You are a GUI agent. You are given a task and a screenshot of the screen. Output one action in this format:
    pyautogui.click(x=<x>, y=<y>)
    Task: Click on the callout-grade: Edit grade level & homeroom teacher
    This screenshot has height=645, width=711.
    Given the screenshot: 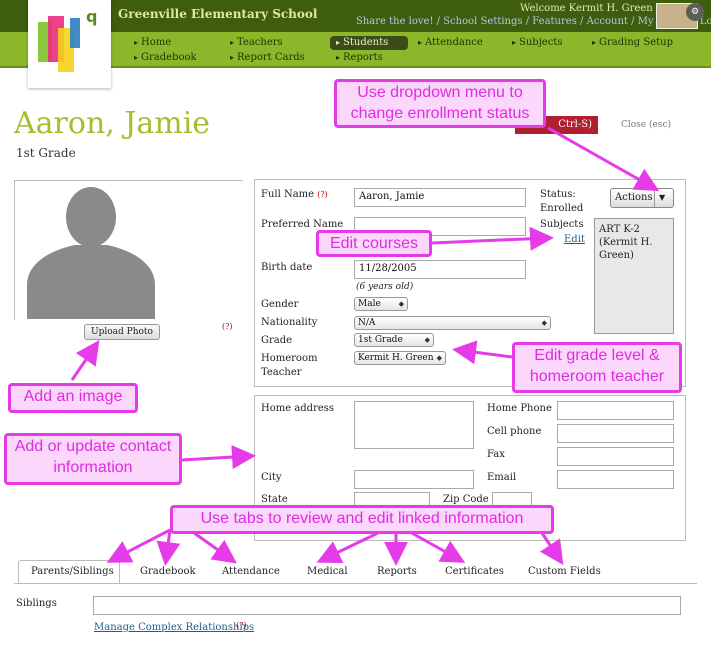 What is the action you would take?
    pyautogui.click(x=597, y=367)
    